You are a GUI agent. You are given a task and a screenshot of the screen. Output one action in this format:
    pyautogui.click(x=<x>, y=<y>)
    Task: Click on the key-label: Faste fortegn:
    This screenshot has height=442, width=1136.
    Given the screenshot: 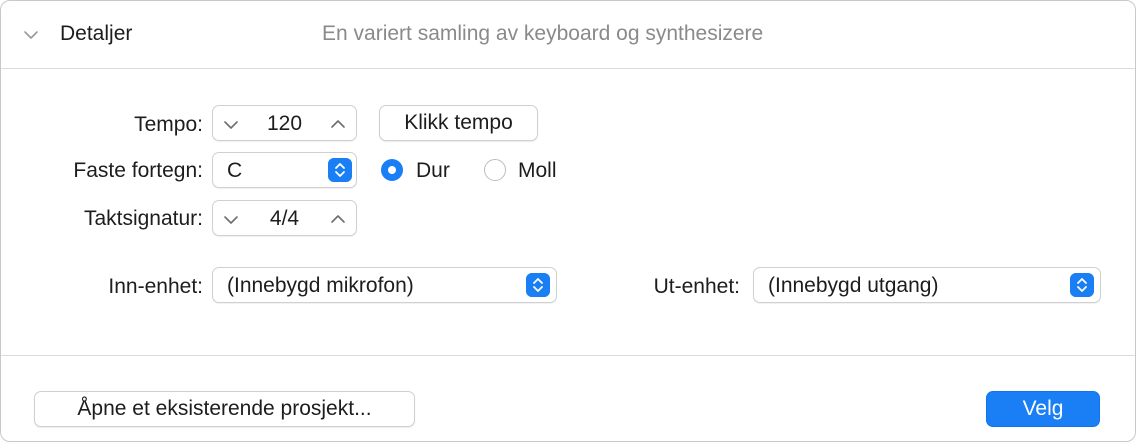 What is the action you would take?
    pyautogui.click(x=138, y=170)
    